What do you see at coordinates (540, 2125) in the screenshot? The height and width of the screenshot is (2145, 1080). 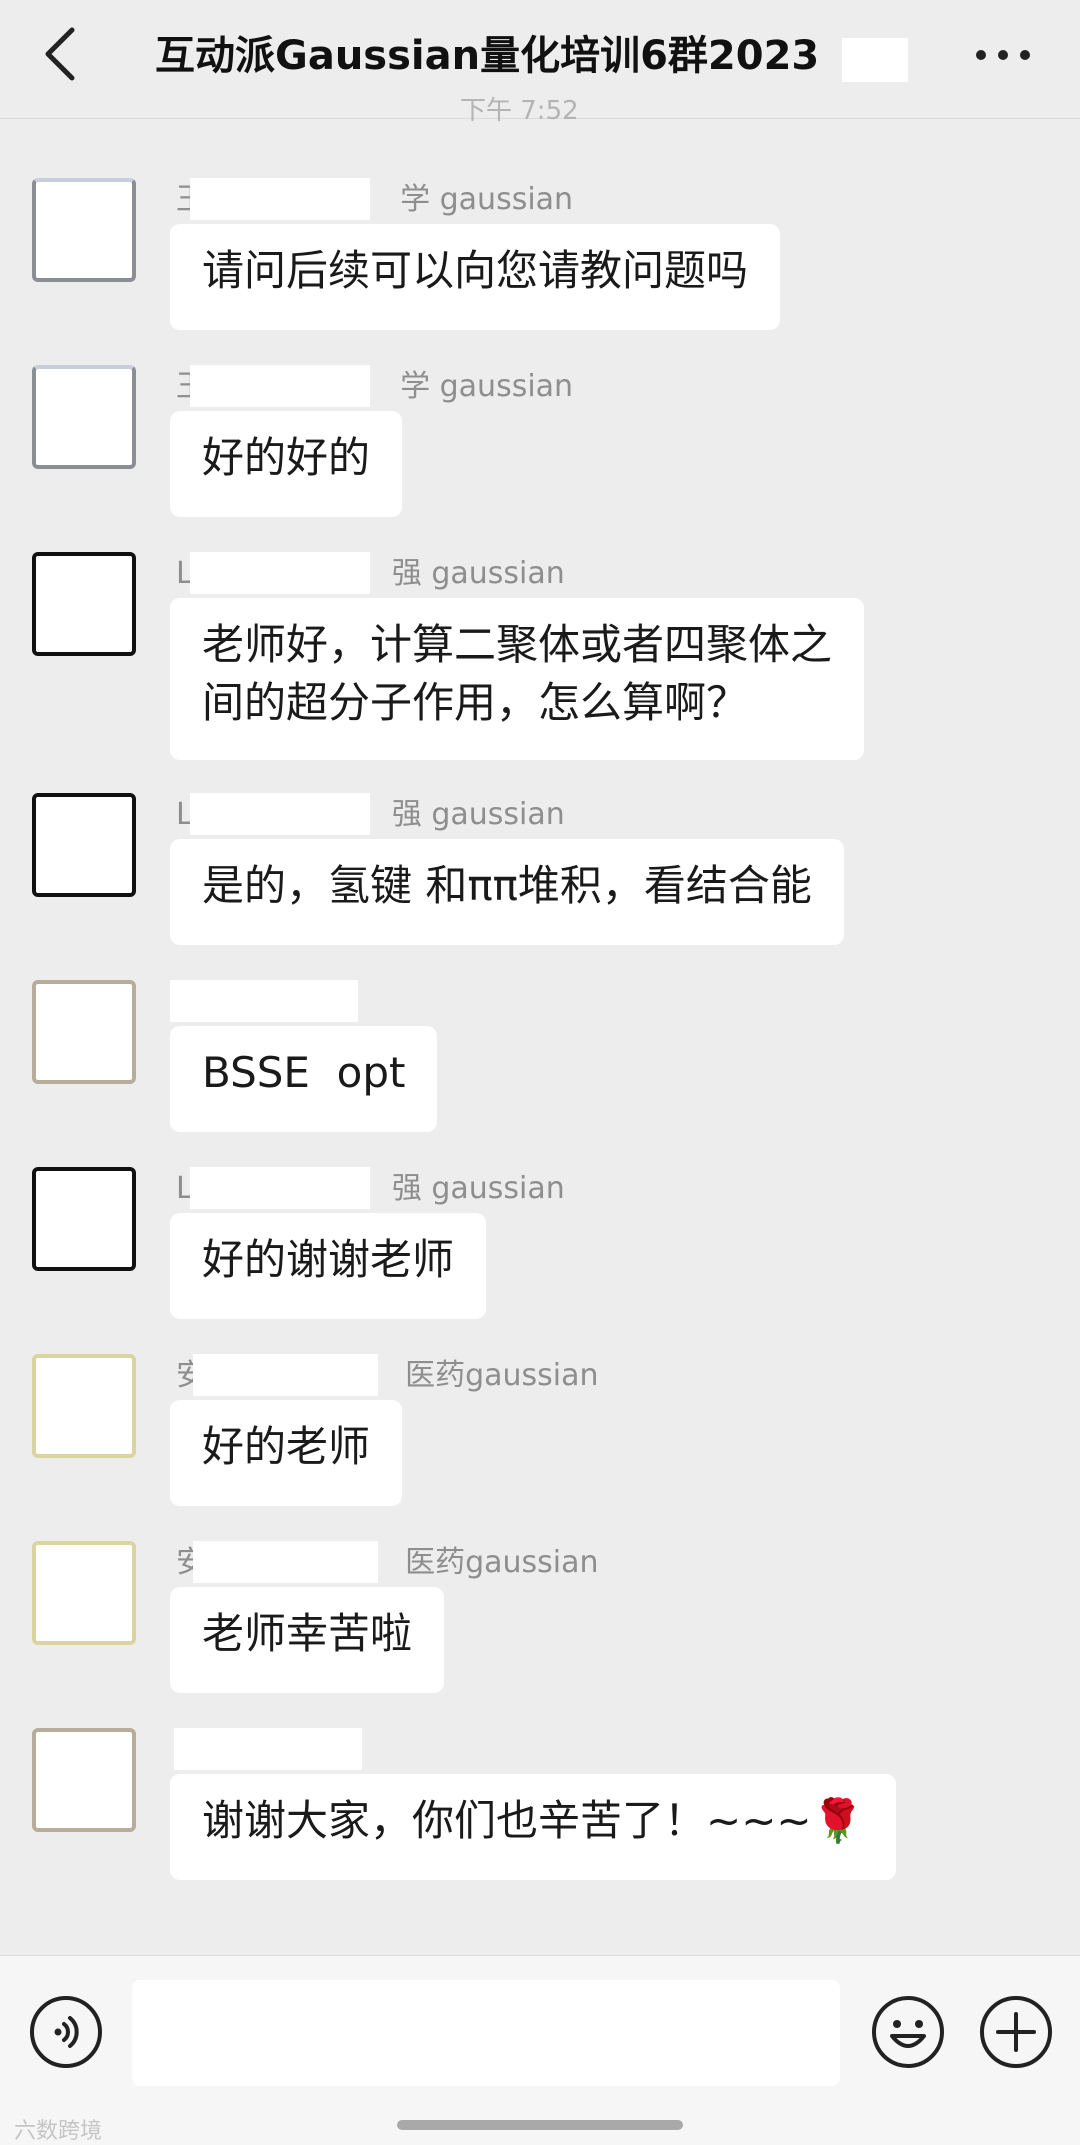 I see `home-indicator` at bounding box center [540, 2125].